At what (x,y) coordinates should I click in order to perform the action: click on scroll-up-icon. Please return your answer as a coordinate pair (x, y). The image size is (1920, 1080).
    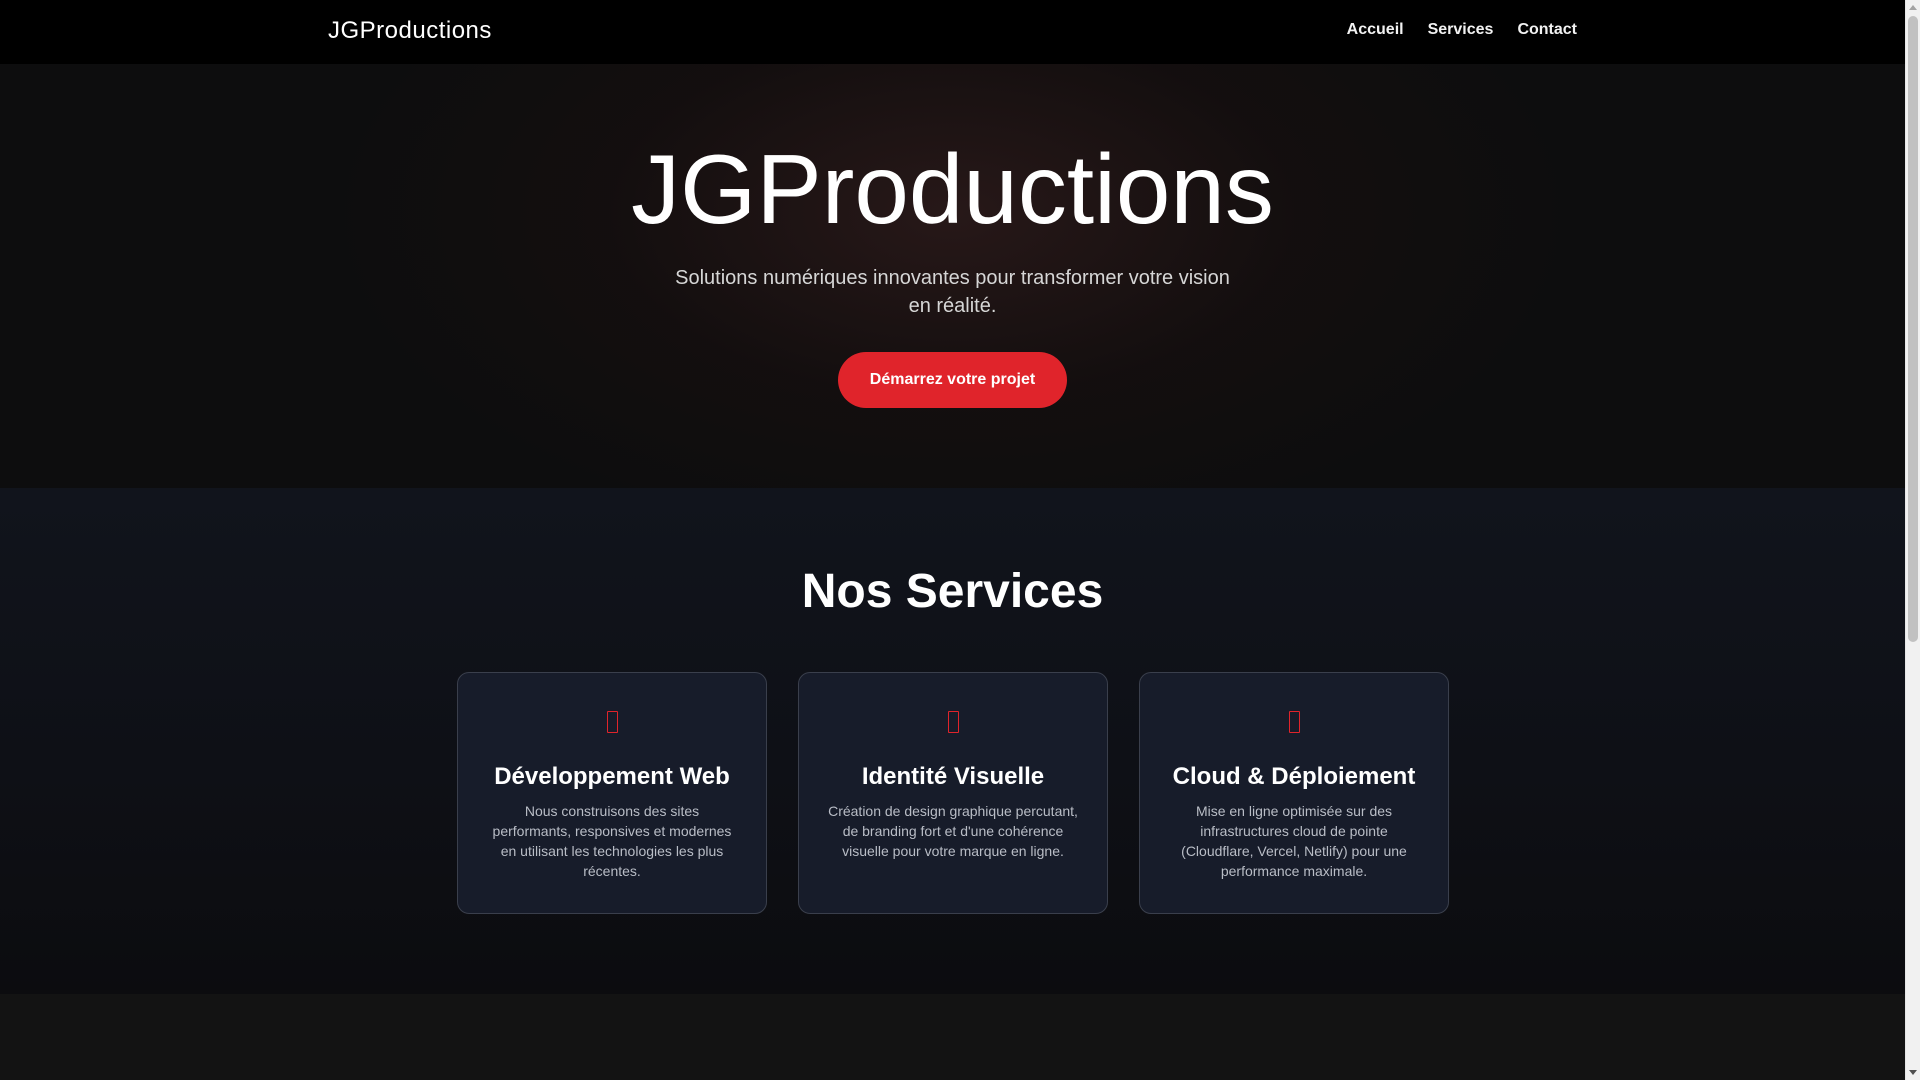
    Looking at the image, I should click on (1913, 7).